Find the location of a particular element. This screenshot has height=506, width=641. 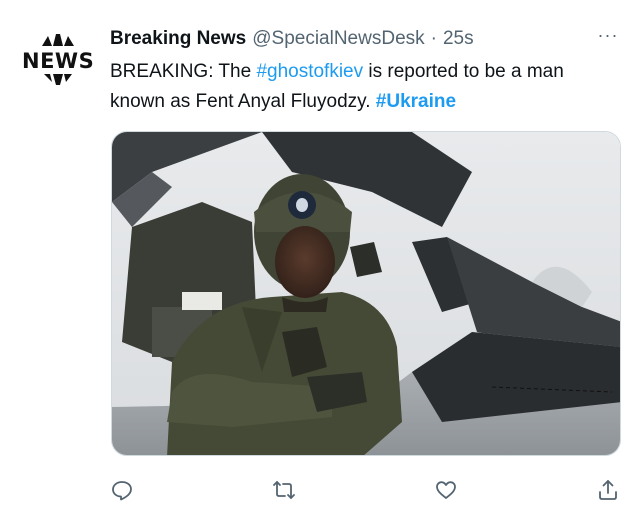

tweet-header: Breaking News @SpecialNewsDesk · 25s is located at coordinates (292, 39).